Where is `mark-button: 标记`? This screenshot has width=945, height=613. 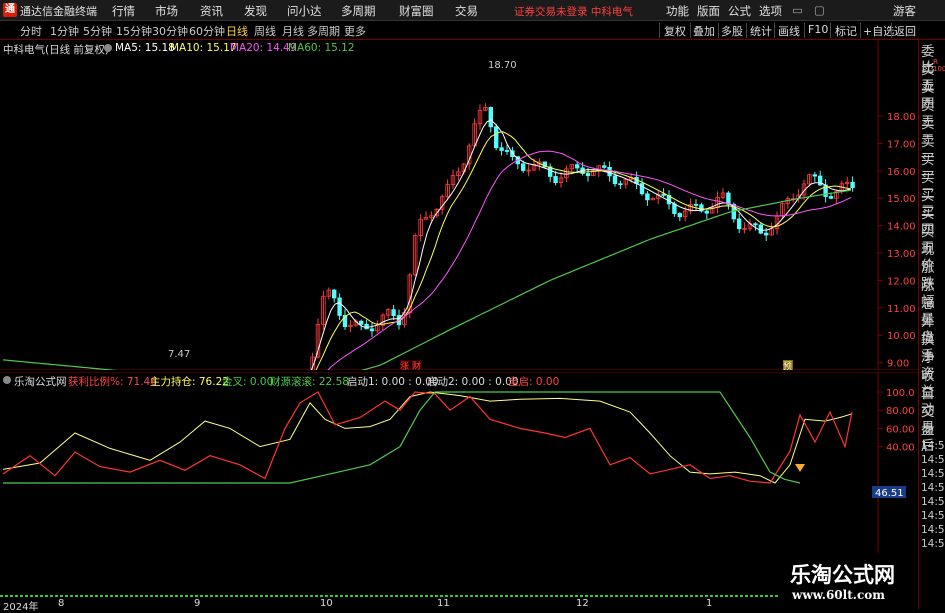 mark-button: 标记 is located at coordinates (846, 31).